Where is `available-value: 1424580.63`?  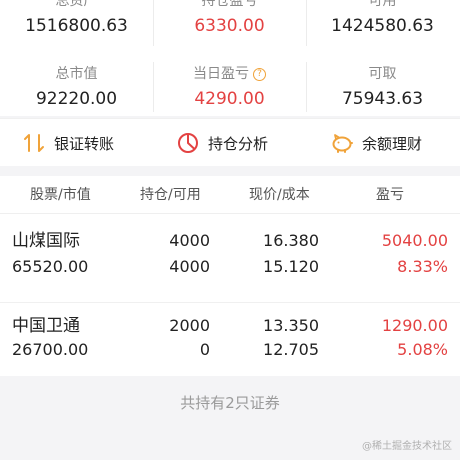
available-value: 1424580.63 is located at coordinates (382, 26).